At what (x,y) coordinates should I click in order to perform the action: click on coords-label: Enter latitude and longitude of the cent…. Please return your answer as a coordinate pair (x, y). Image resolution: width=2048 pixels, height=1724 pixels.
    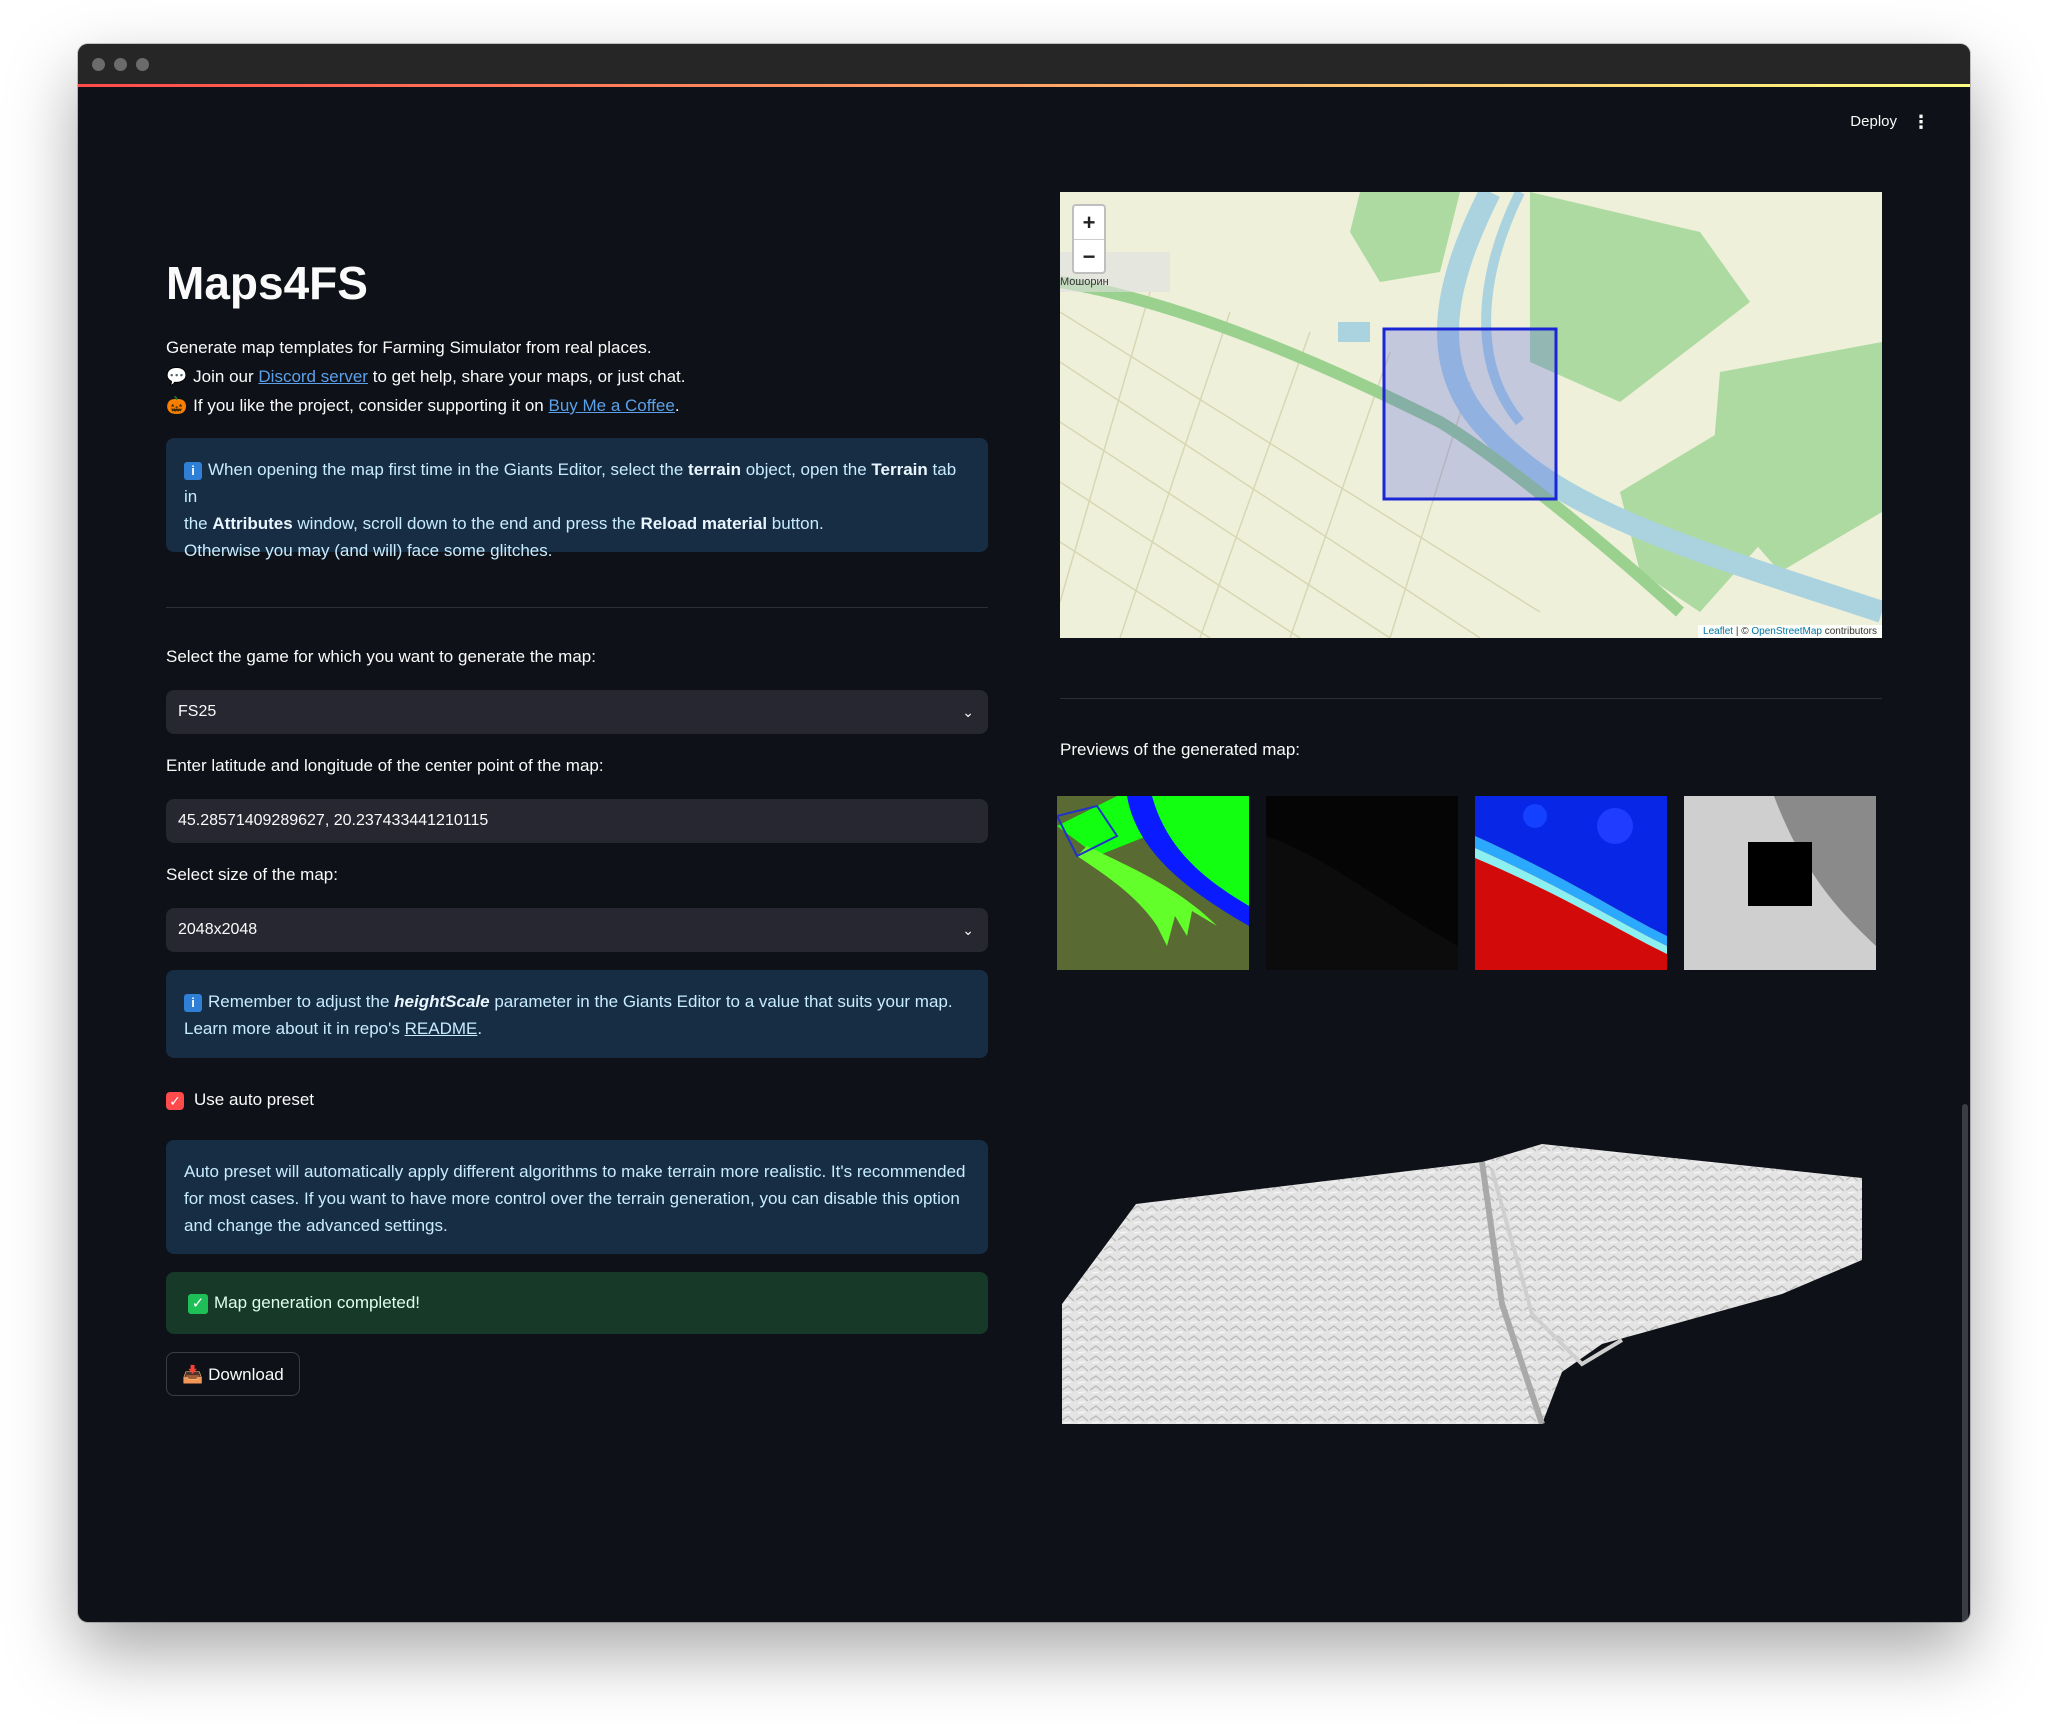
    Looking at the image, I should click on (385, 765).